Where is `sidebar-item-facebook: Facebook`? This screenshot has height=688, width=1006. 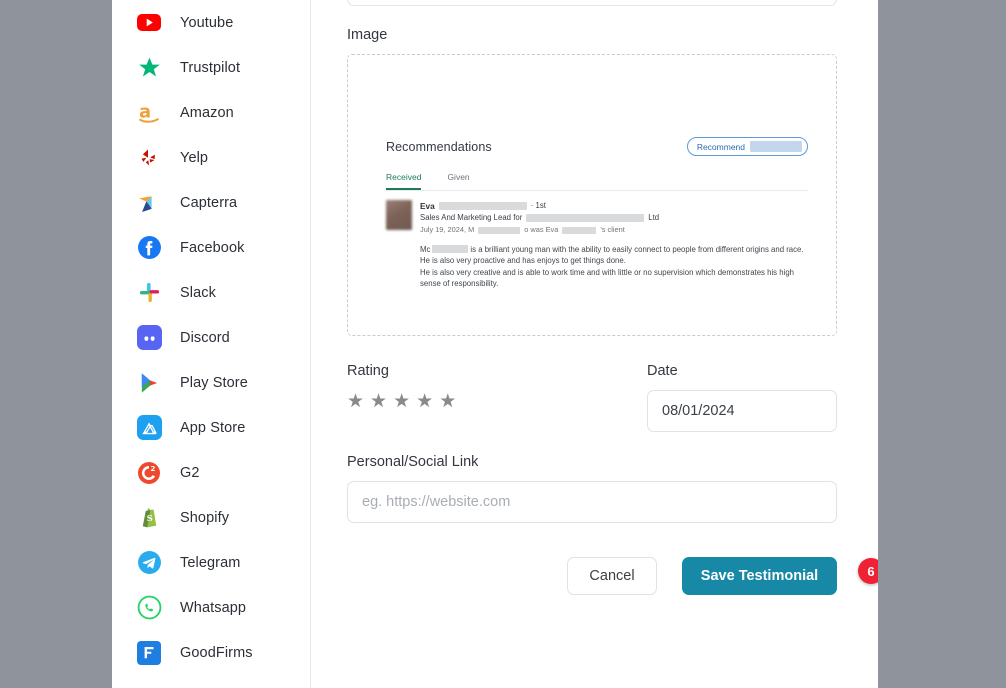 sidebar-item-facebook: Facebook is located at coordinates (211, 247).